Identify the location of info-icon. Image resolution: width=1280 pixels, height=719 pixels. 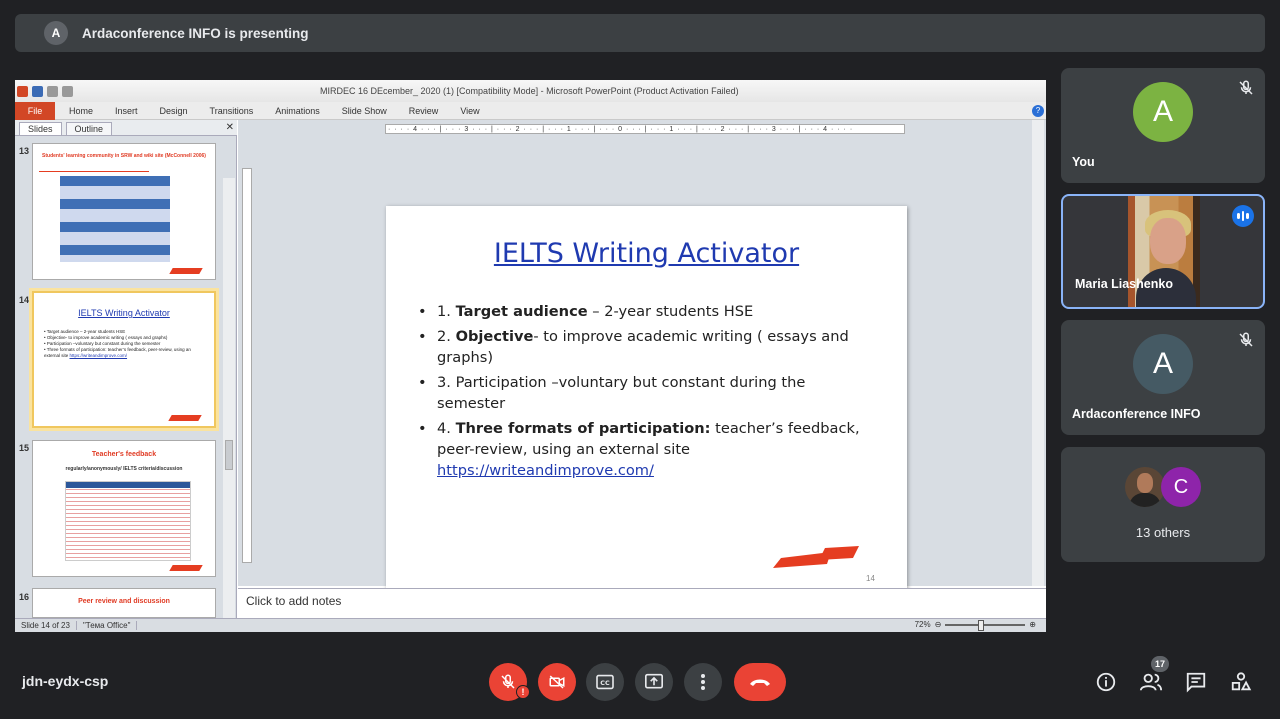
(1106, 682).